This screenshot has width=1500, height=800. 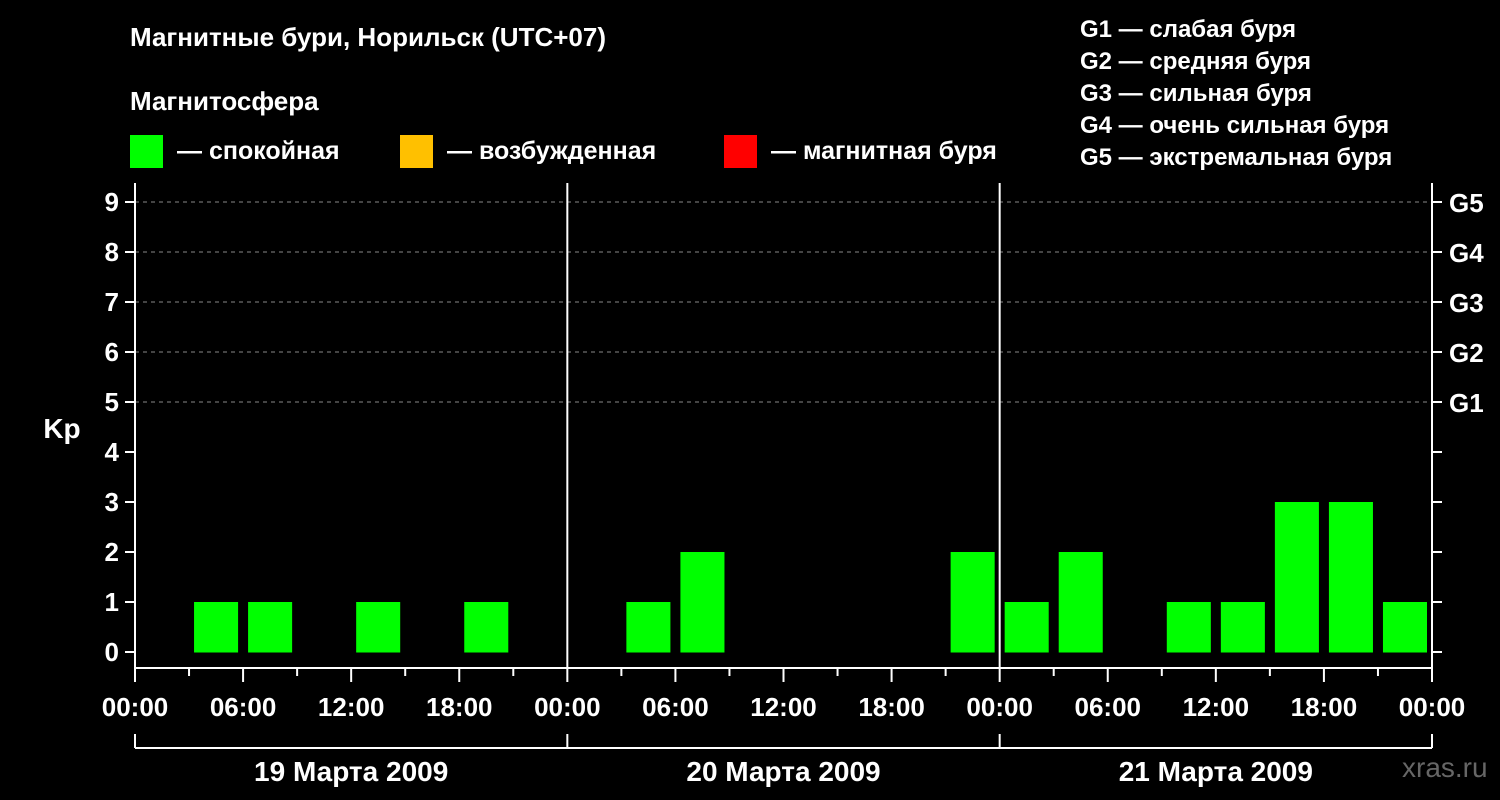 What do you see at coordinates (112, 202) in the screenshot?
I see `y-tick-label: 9` at bounding box center [112, 202].